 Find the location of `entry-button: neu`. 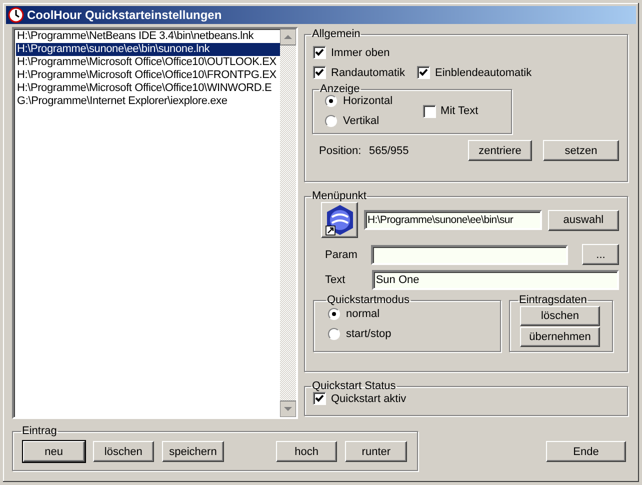

entry-button: neu is located at coordinates (54, 451).